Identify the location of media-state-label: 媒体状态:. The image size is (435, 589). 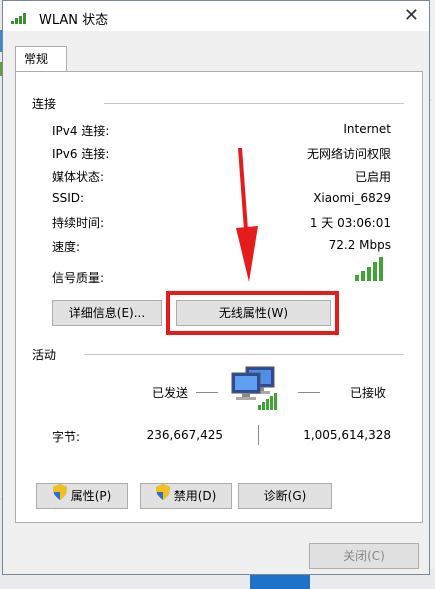
(78, 177).